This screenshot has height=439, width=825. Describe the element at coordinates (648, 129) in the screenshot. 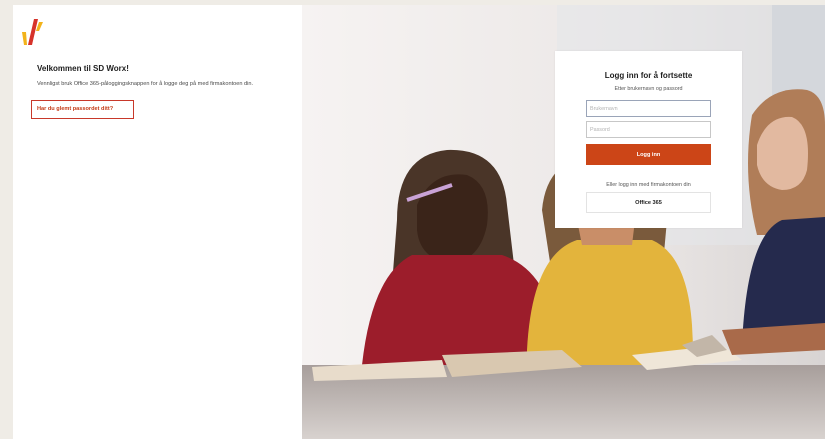

I see `password-input` at that location.